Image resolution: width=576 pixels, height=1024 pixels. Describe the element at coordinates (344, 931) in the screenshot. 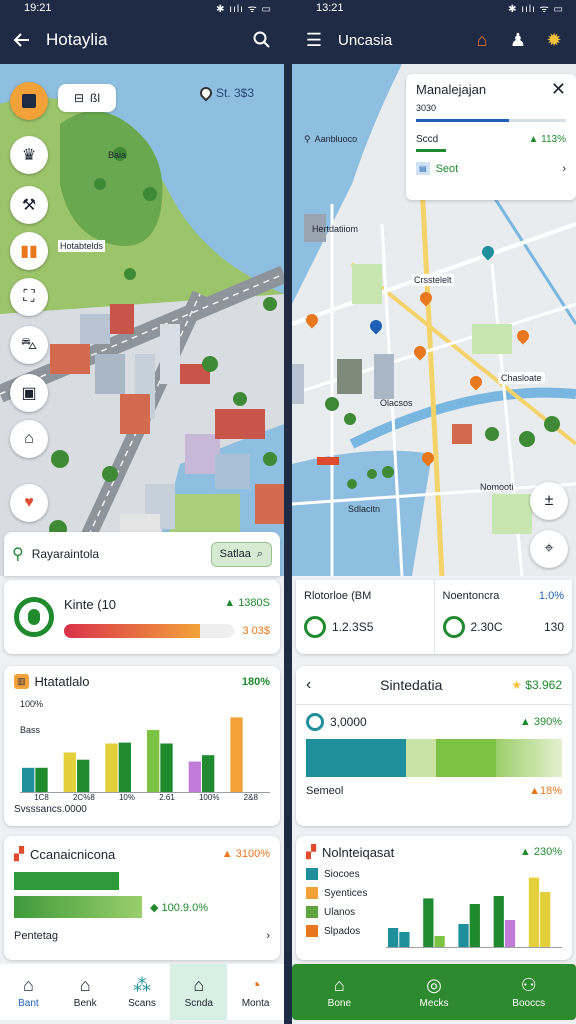

I see `legend-item: Slpados` at that location.